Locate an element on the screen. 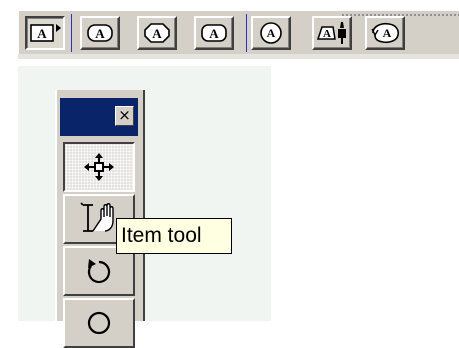  text-style-circle-button: A is located at coordinates (271, 33).